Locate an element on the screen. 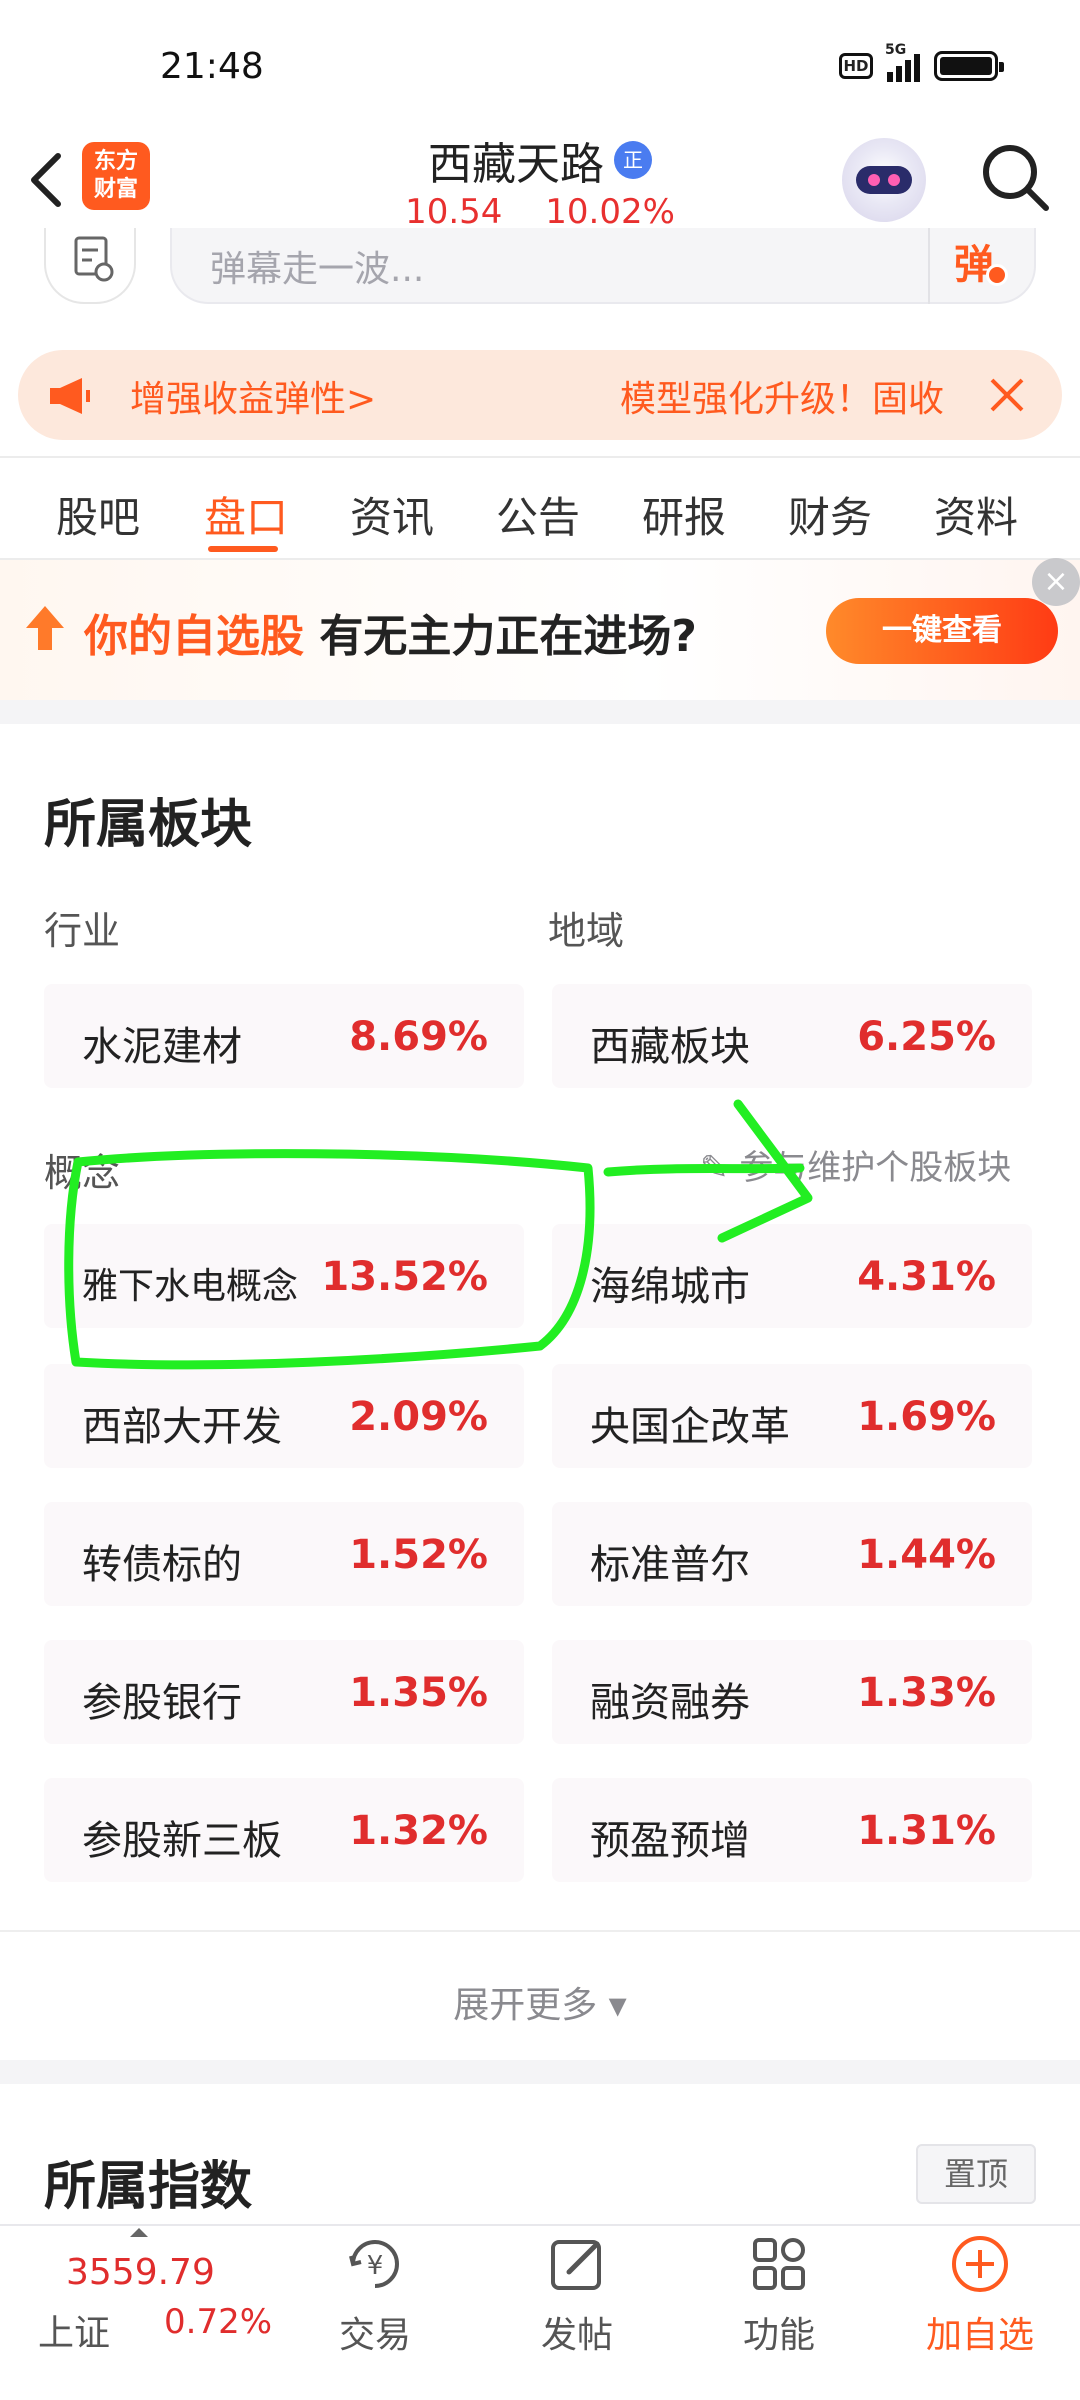 The width and height of the screenshot is (1080, 2400). maintain-label: 参与维护个股板块 is located at coordinates (875, 1168).